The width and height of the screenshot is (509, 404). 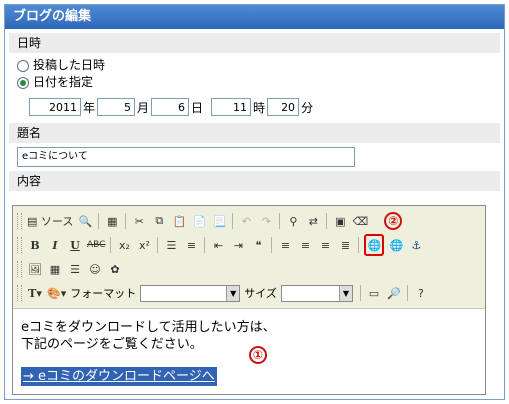 I want to click on download-page-link: → eコミのダウンロードページへ, so click(x=119, y=376).